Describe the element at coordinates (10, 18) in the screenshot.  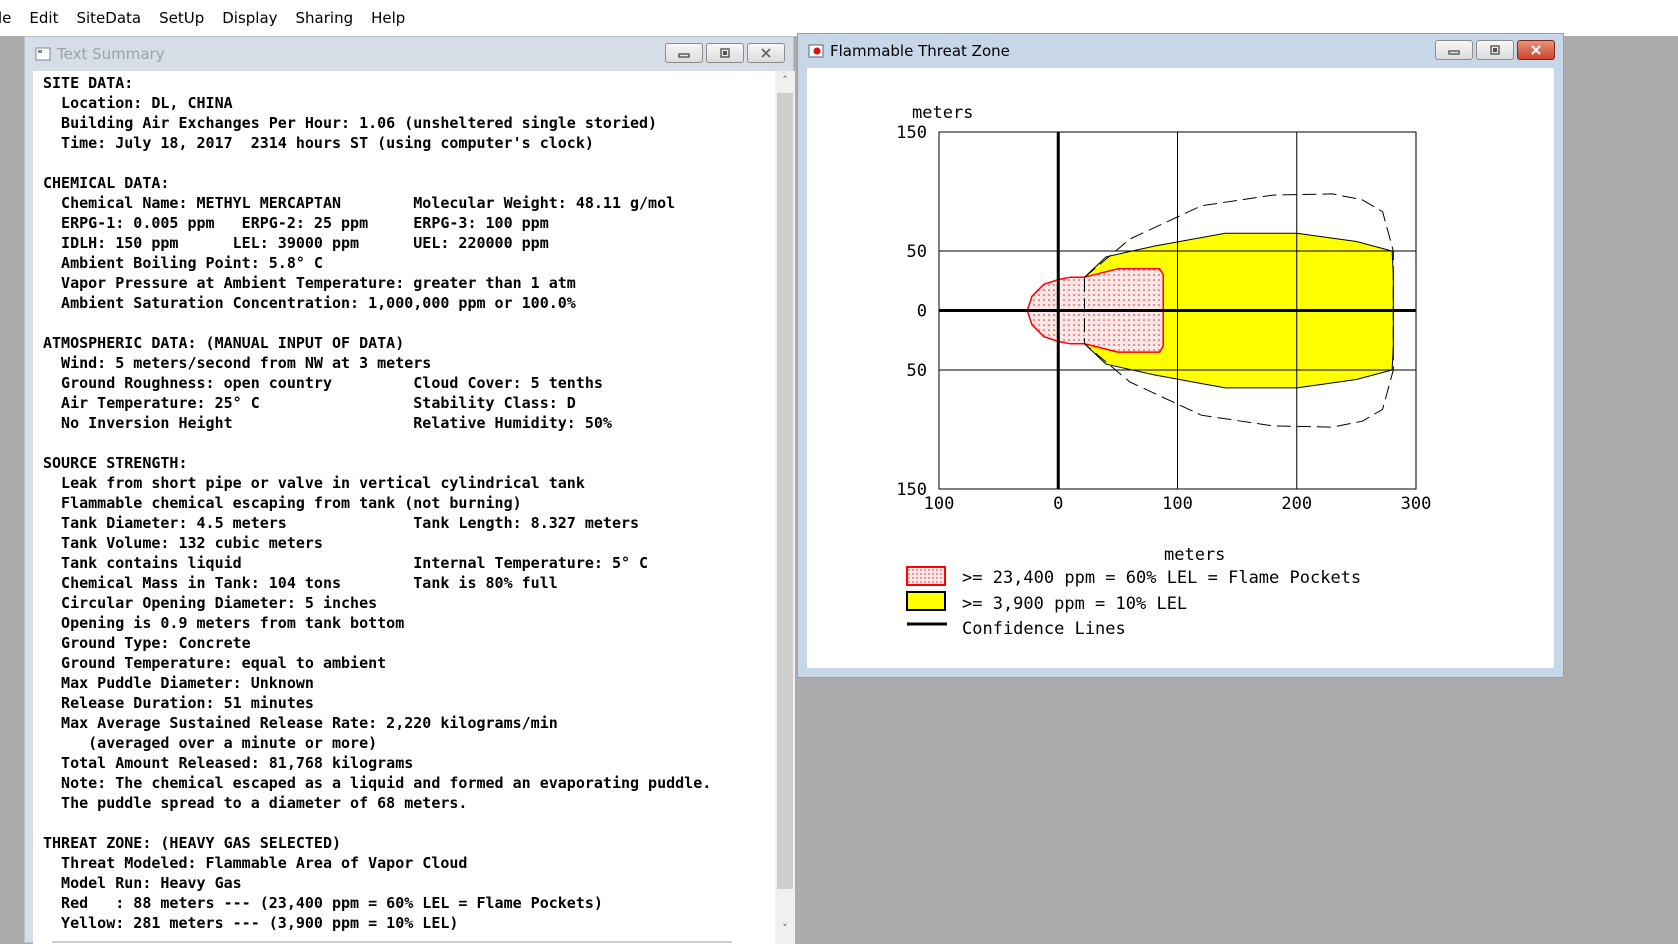
I see `menu-file: le` at that location.